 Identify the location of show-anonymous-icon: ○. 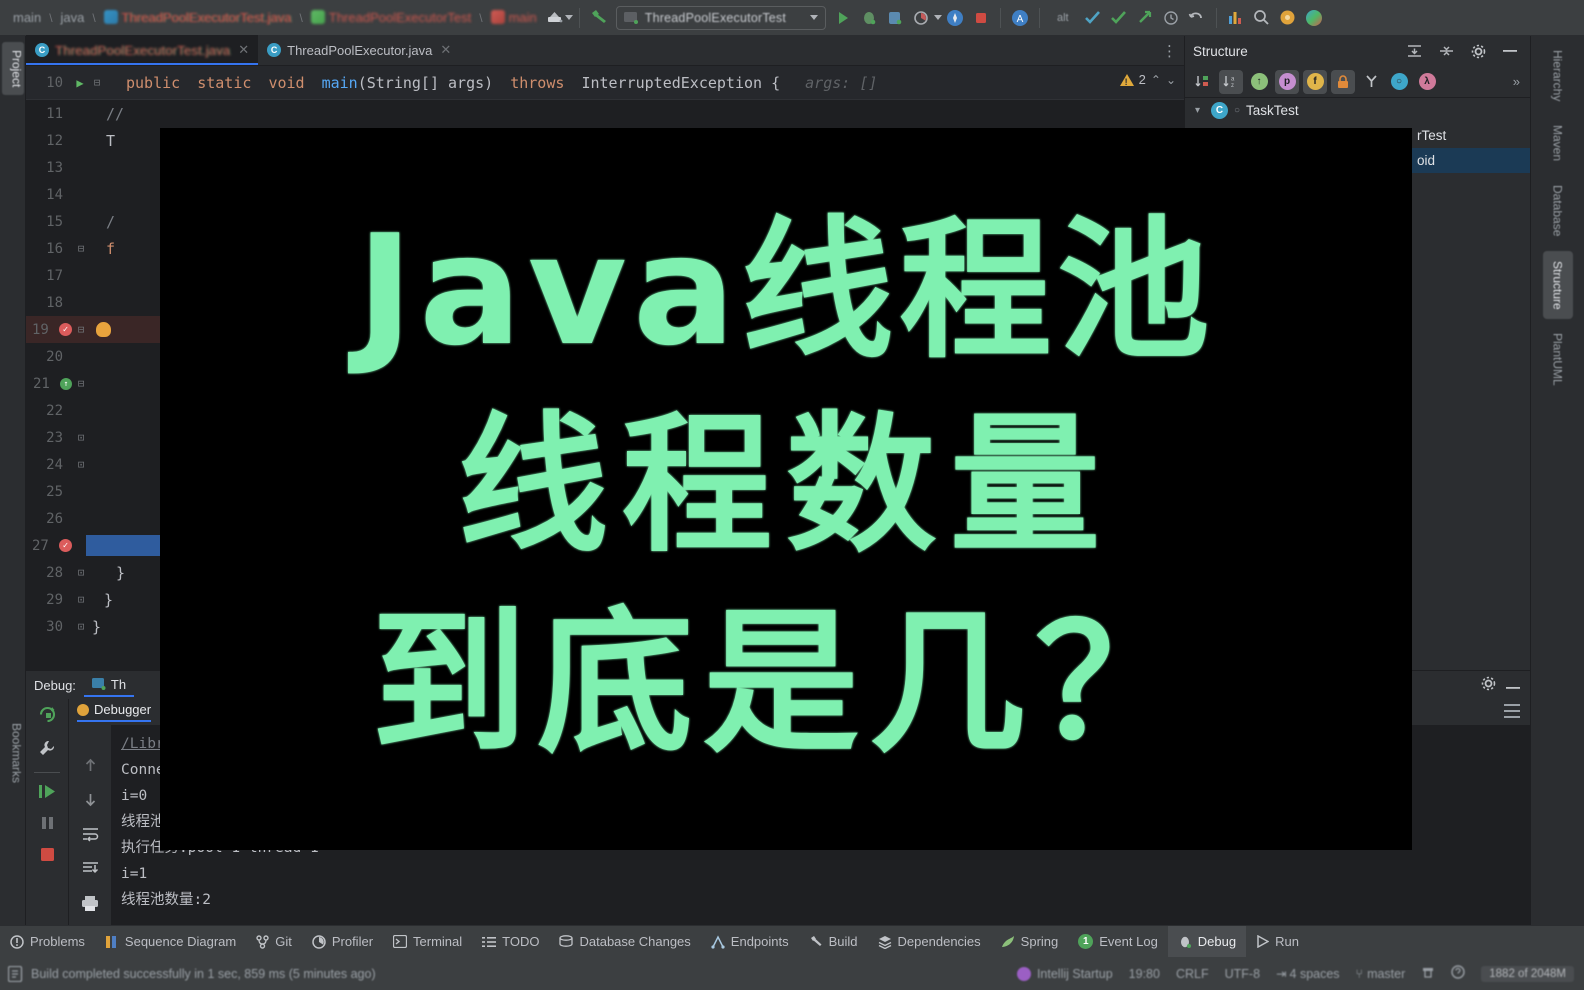
(1399, 82).